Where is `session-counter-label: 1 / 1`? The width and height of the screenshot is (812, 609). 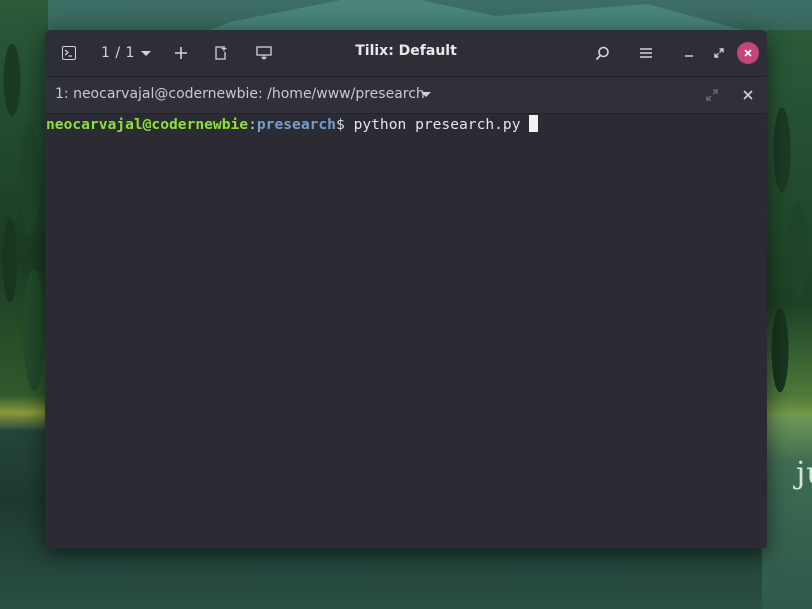
session-counter-label: 1 / 1 is located at coordinates (118, 53).